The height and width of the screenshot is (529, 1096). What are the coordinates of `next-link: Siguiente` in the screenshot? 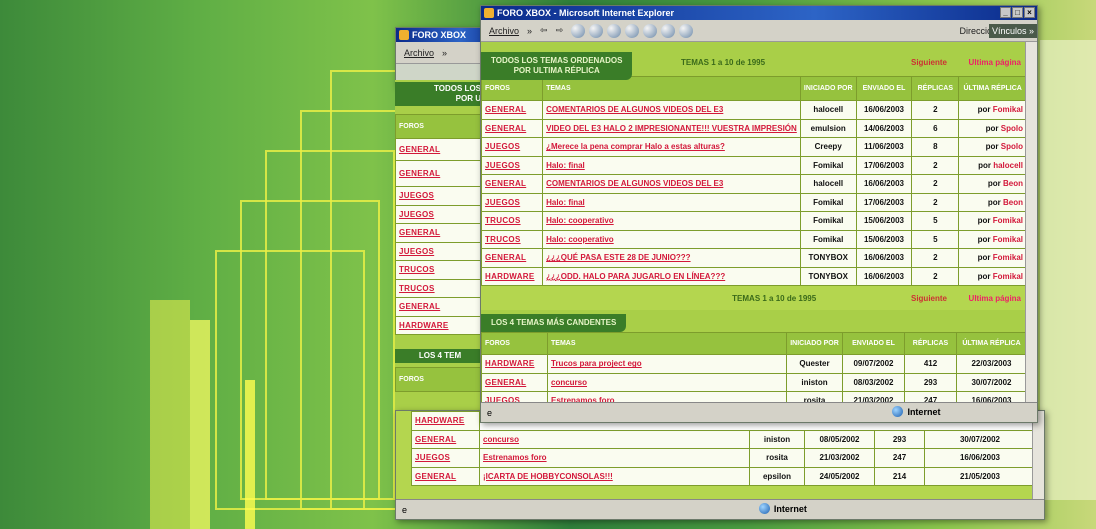 It's located at (929, 62).